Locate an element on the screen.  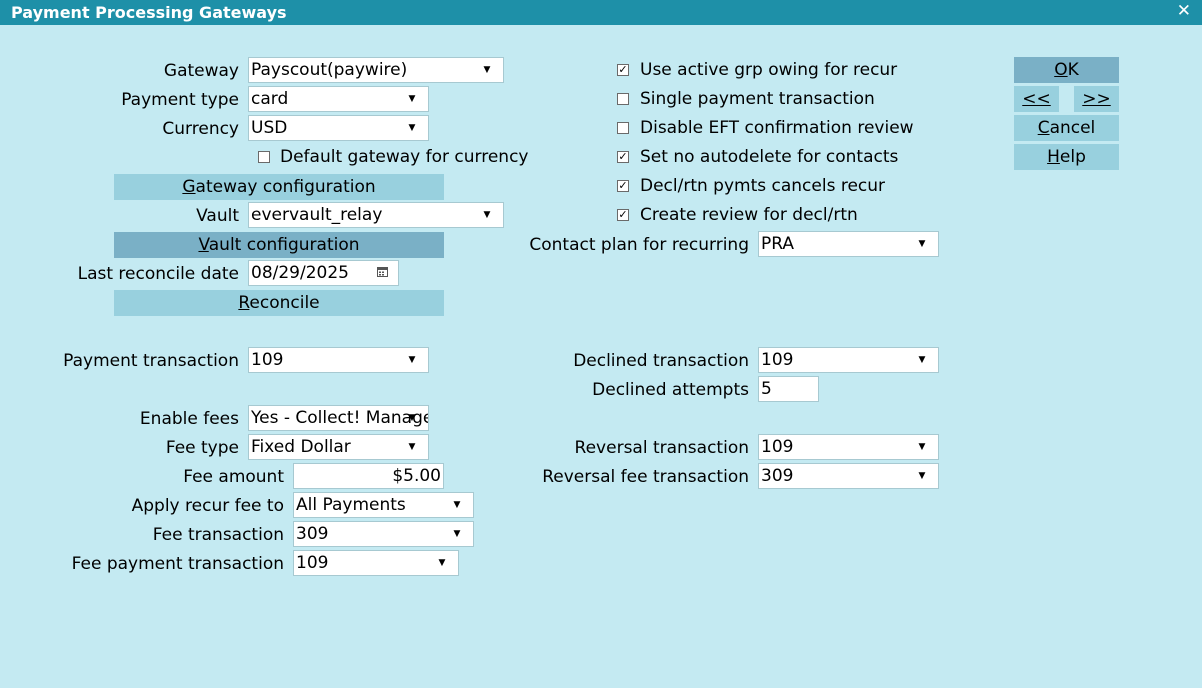
contact-plan-label: Contact plan for recurring is located at coordinates (639, 245).